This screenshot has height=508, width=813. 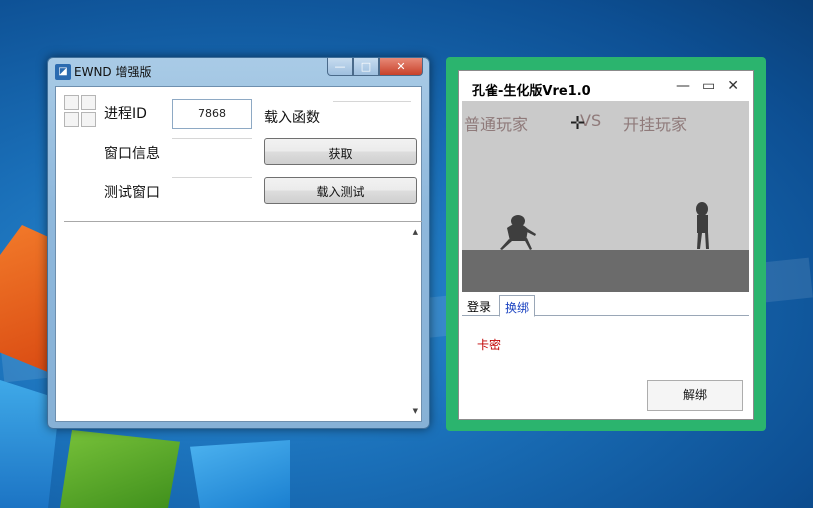 I want to click on card-key-label: 卡密, so click(x=489, y=345).